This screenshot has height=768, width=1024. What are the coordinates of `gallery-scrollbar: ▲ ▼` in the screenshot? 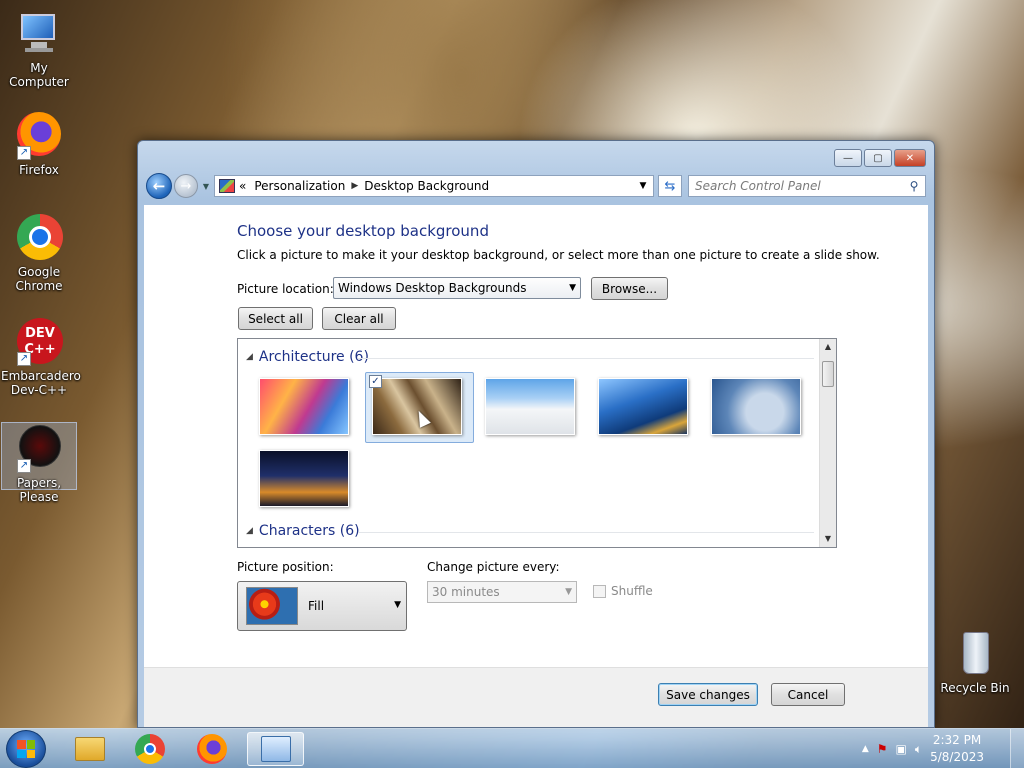 It's located at (827, 443).